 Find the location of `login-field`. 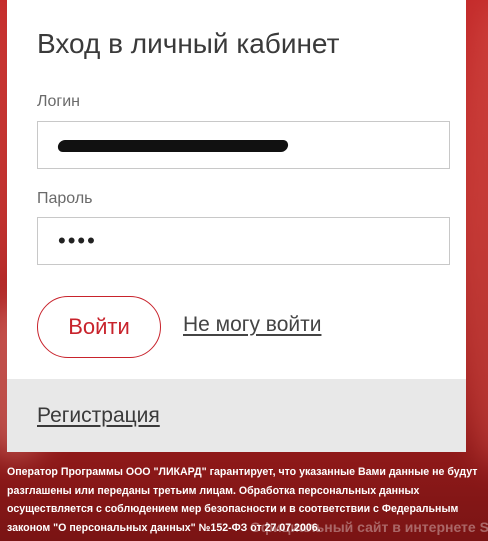

login-field is located at coordinates (243, 145).